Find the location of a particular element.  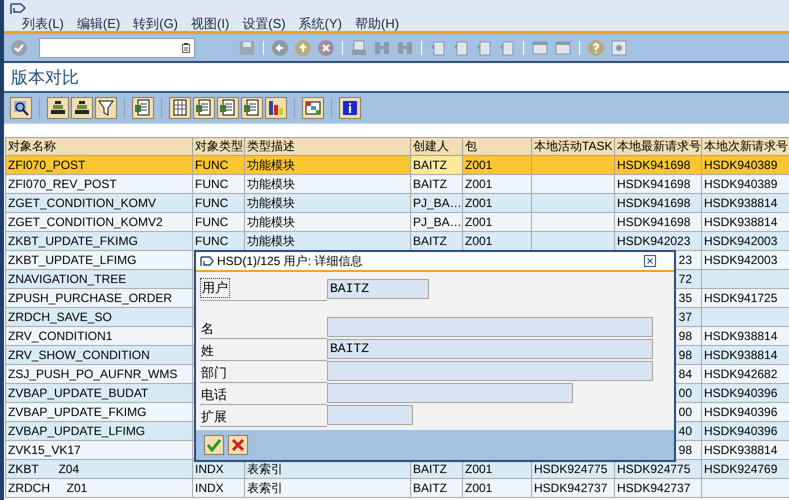

layout-grid-icon is located at coordinates (313, 108).